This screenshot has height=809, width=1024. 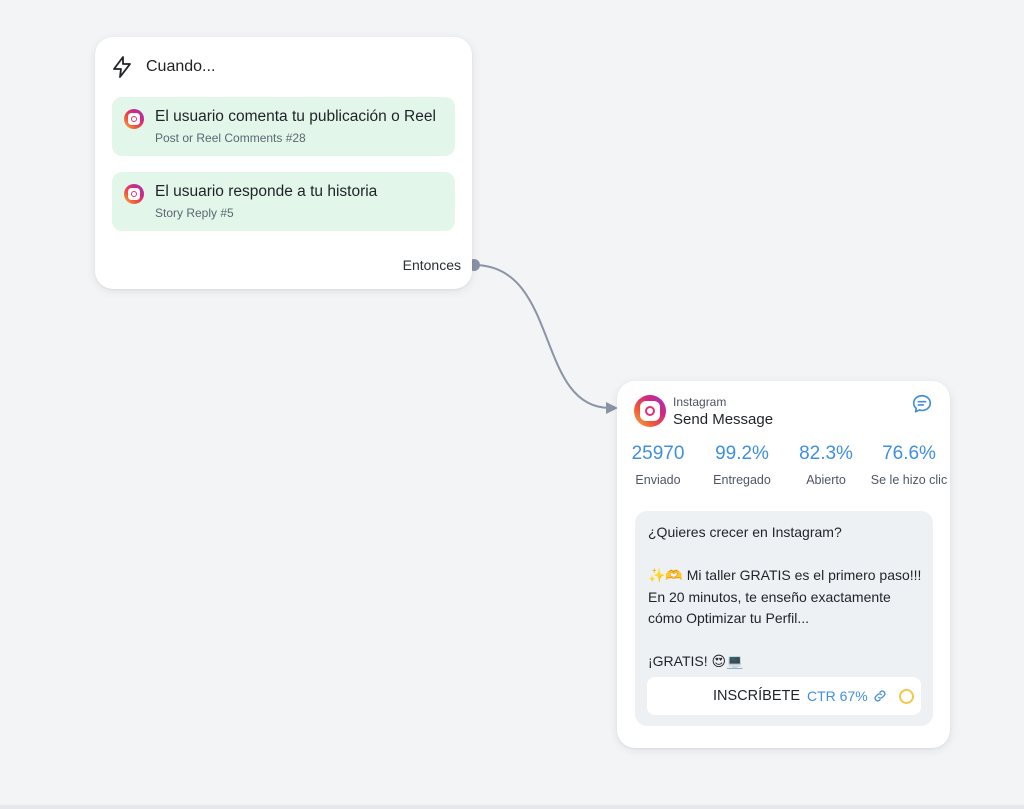 What do you see at coordinates (826, 453) in the screenshot?
I see `stat-value: 82.3%` at bounding box center [826, 453].